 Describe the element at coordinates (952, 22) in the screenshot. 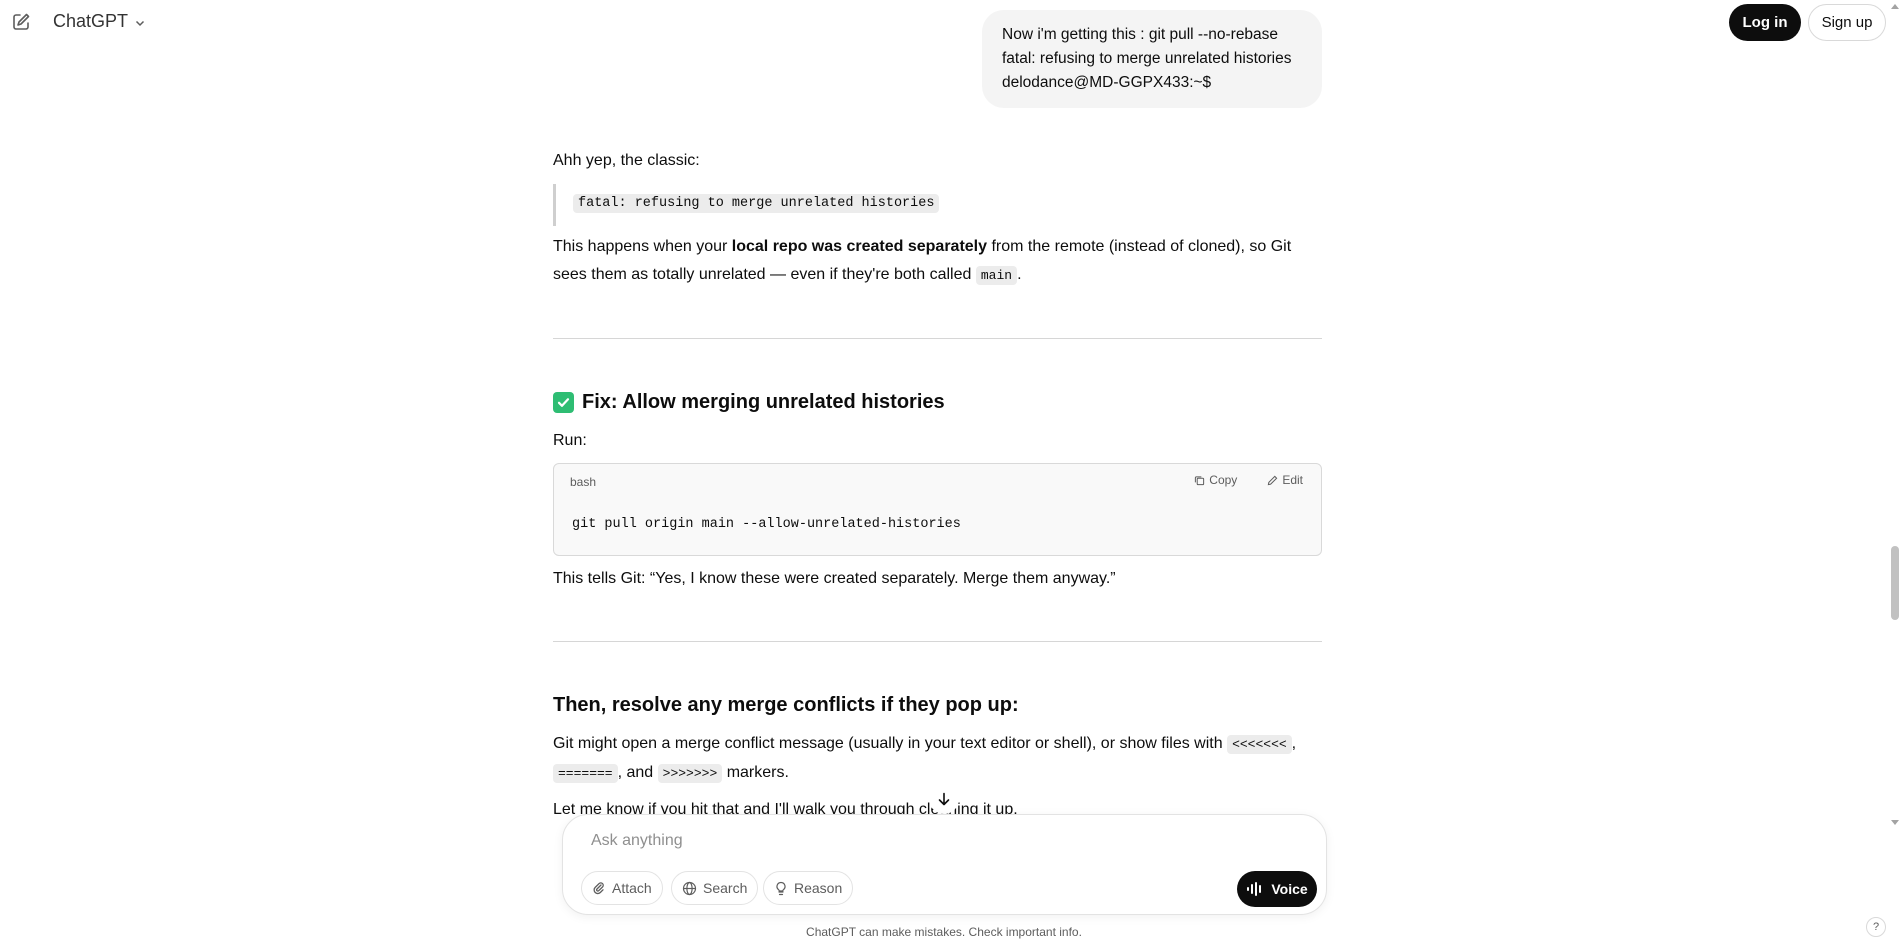

I see `top-bar: ChatGPT Log in Sign up` at that location.